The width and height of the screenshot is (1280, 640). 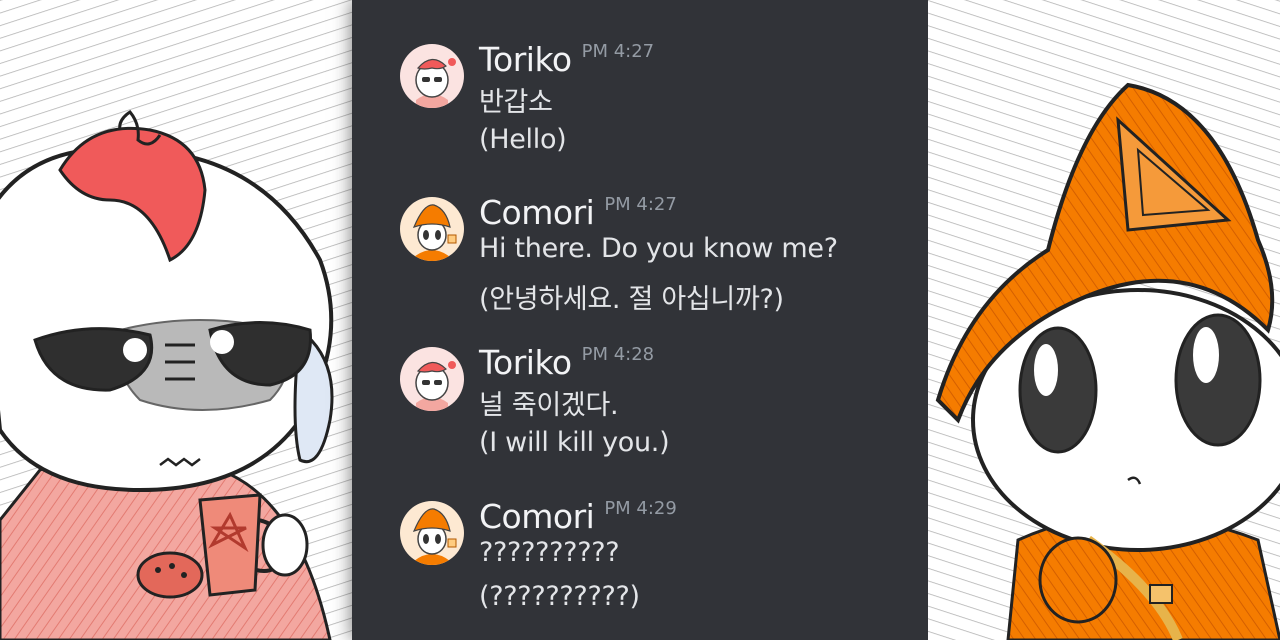 What do you see at coordinates (650, 105) in the screenshot?
I see `chat-message: Toriko PM 4:27 반갑소 (Hello)` at bounding box center [650, 105].